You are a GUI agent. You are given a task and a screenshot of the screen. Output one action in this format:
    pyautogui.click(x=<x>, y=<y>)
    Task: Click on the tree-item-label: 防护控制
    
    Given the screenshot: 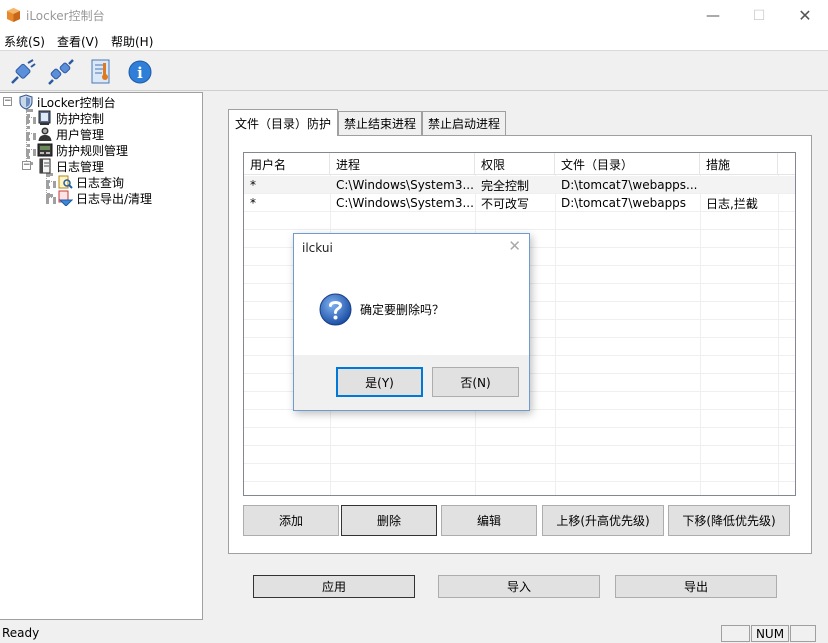 What is the action you would take?
    pyautogui.click(x=80, y=118)
    